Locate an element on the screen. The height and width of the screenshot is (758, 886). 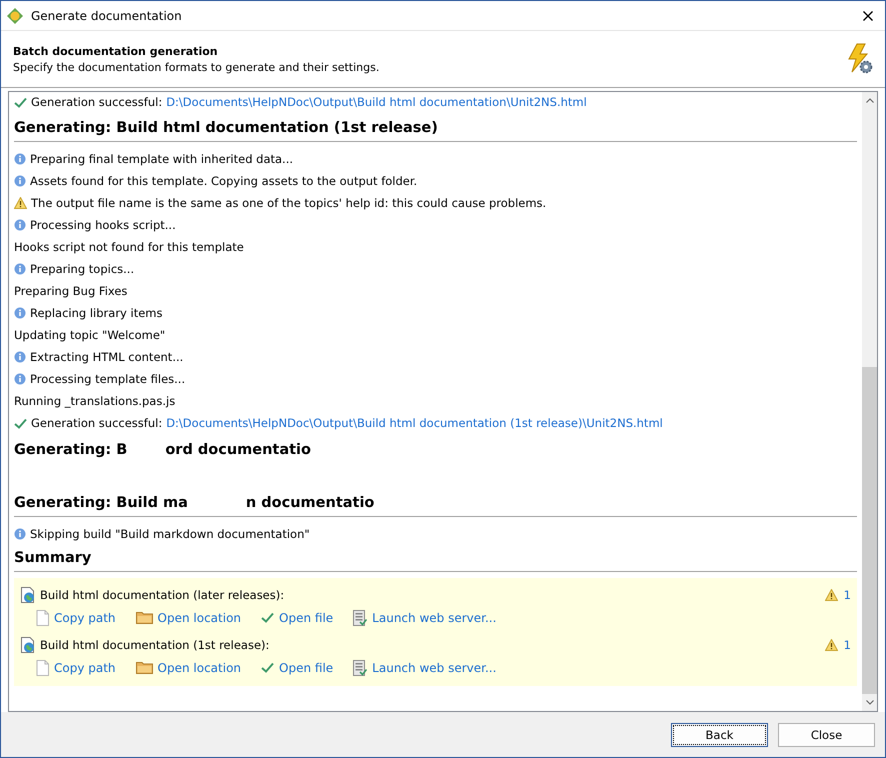
log-message: Assets found for this template. Copying assets to the output folder. is located at coordinates (224, 181).